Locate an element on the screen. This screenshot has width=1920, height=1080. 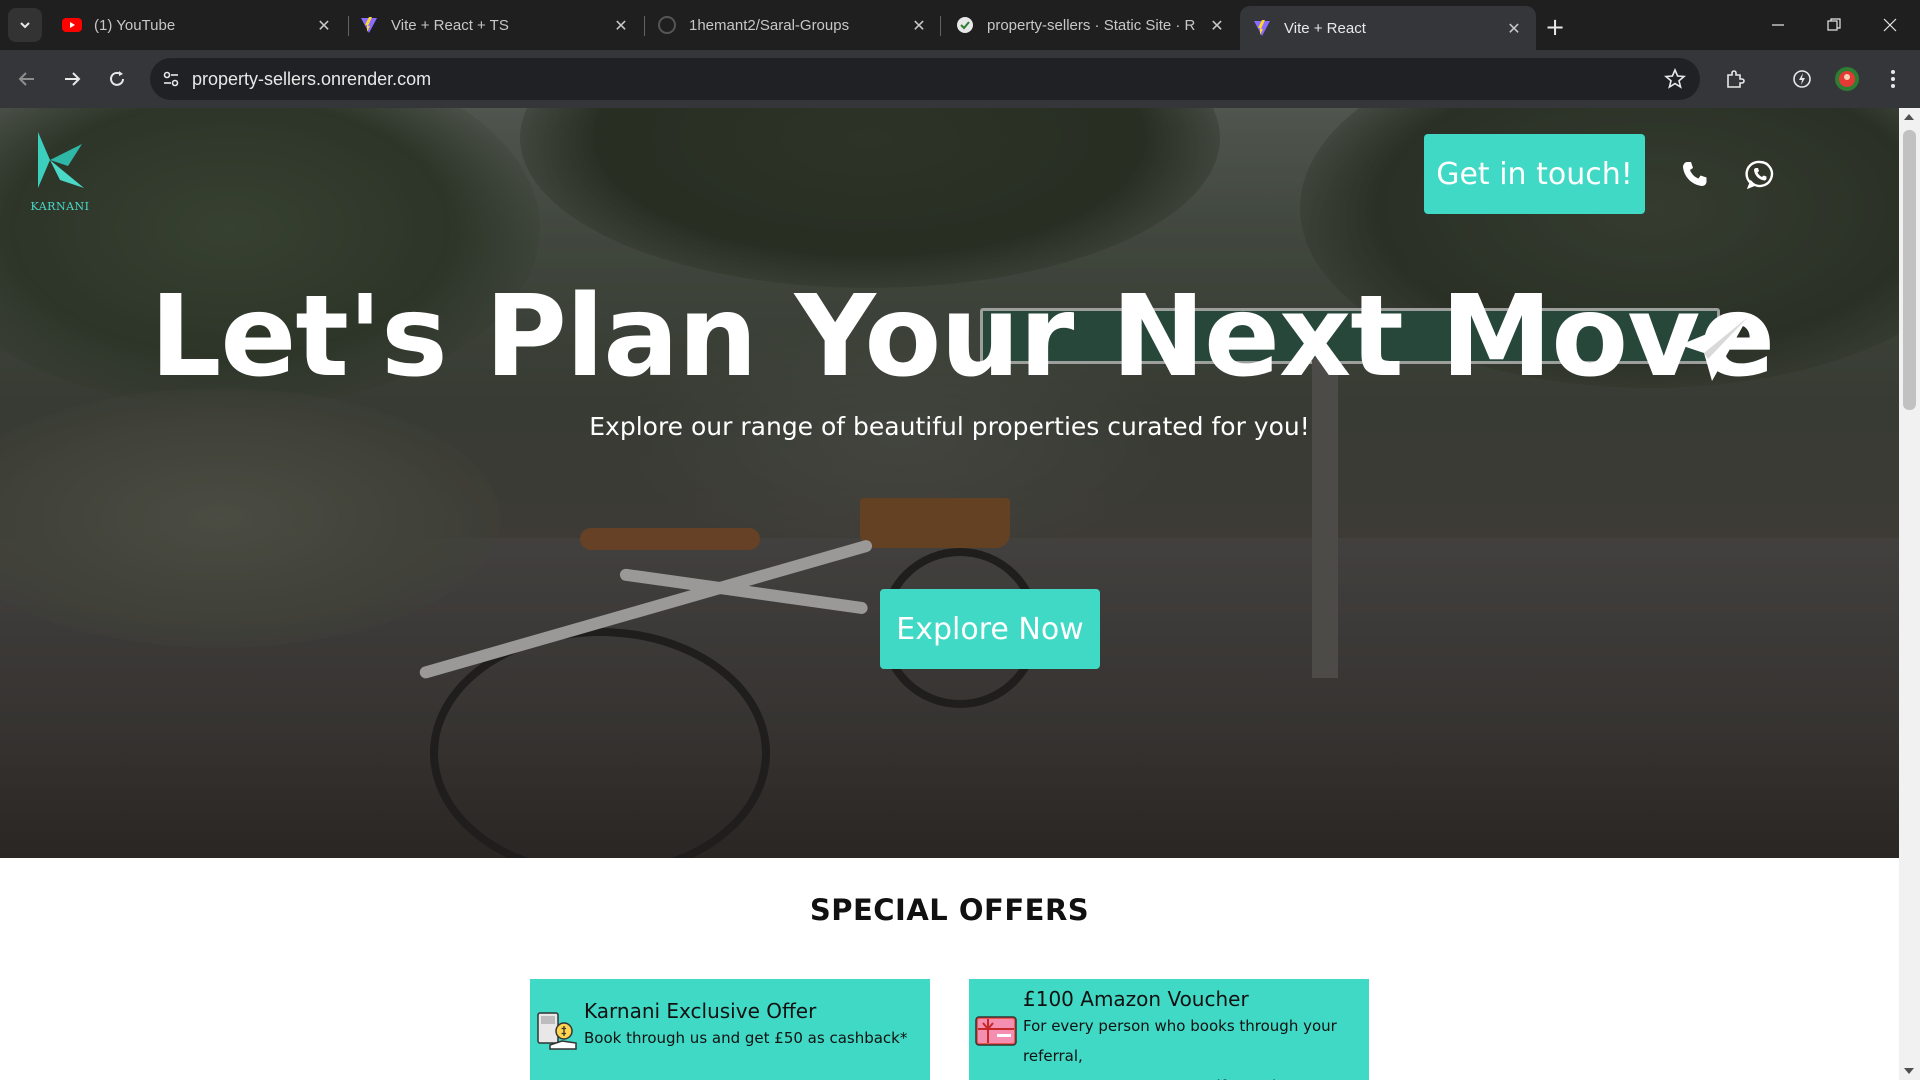
tab-vite-react-ts: Vite + React + TS ✕ is located at coordinates (495, 25).